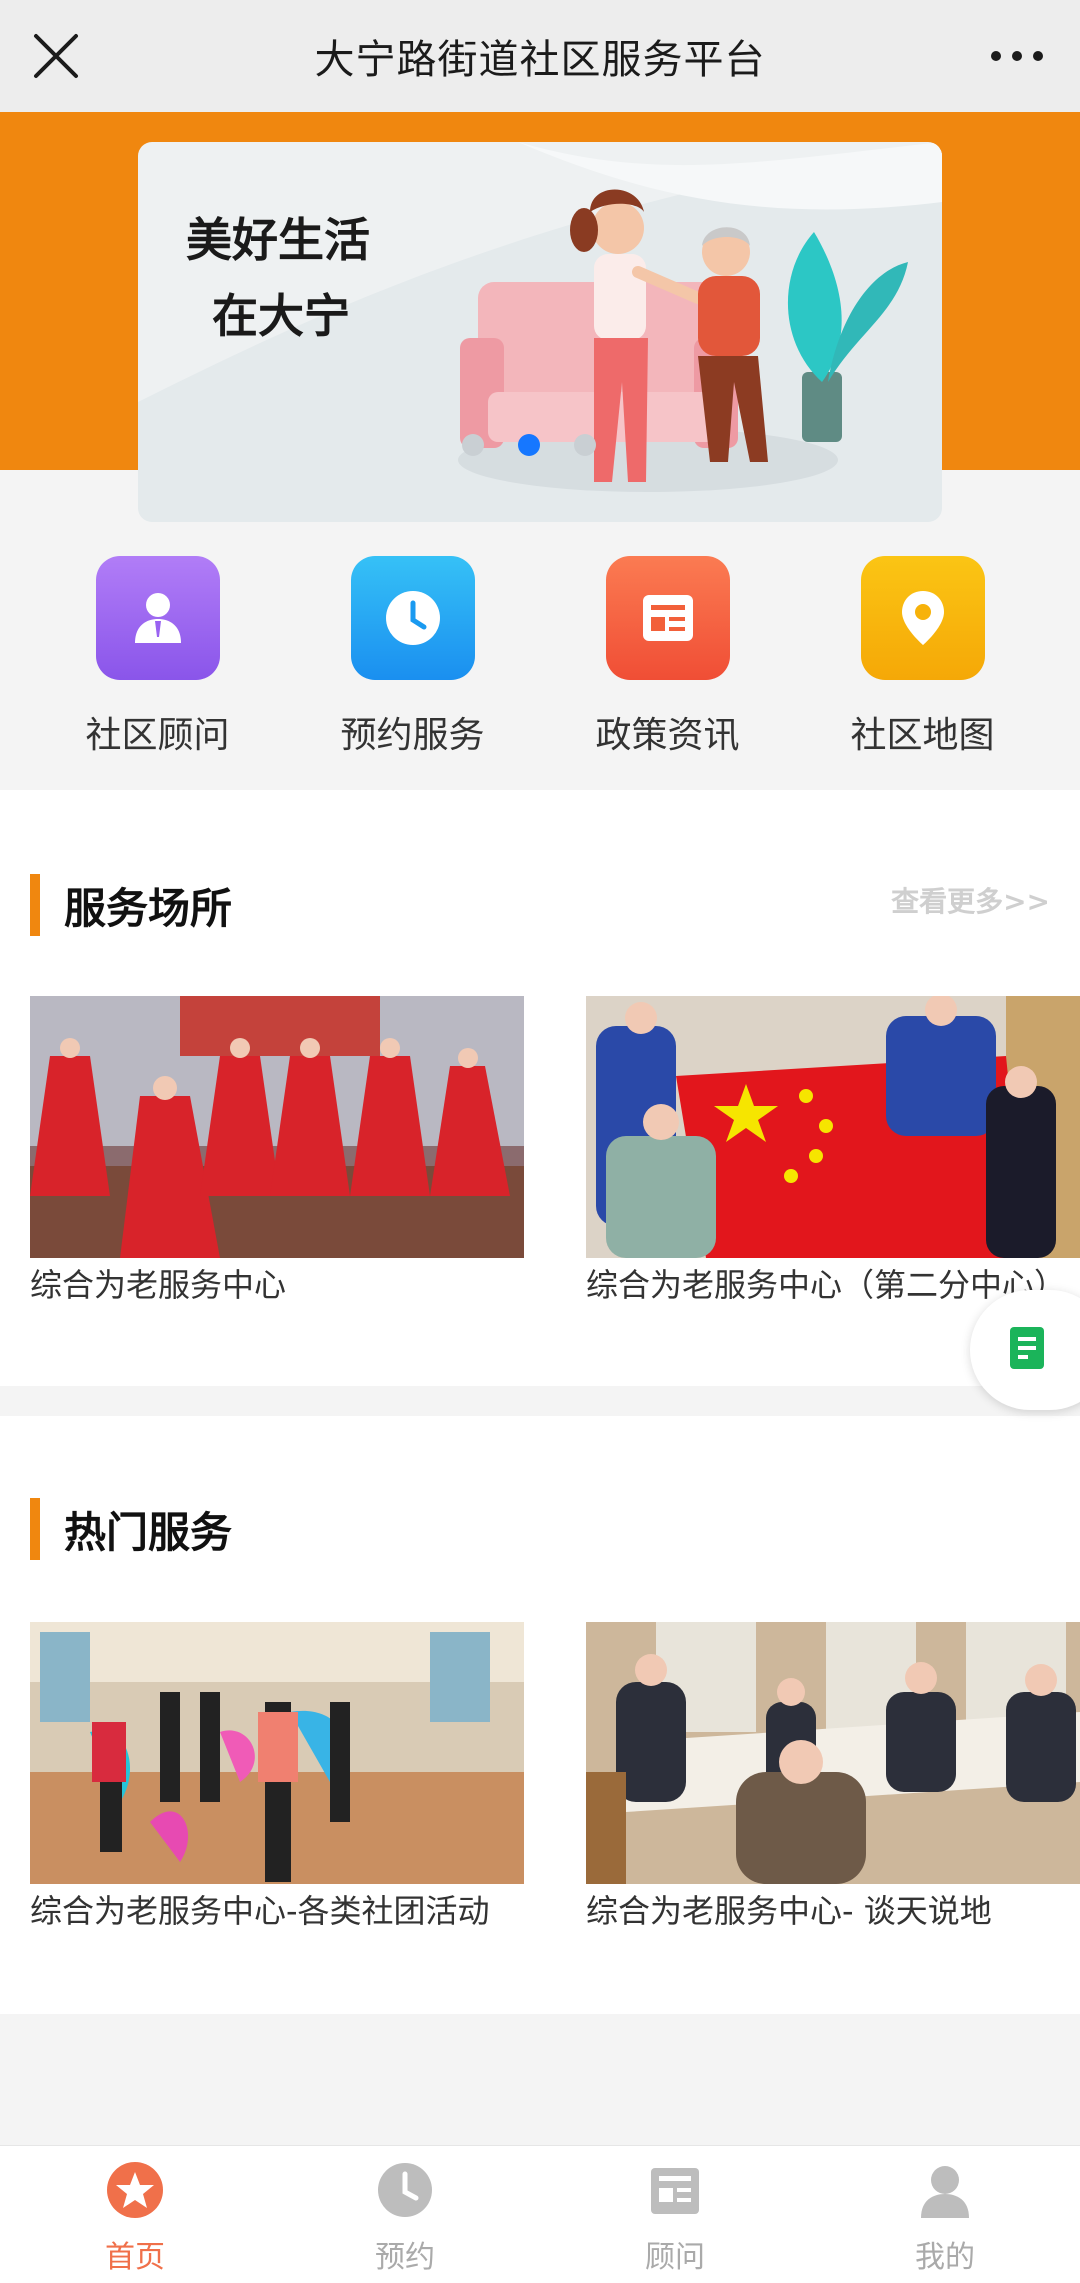  I want to click on quick-item-booking: 预约服务, so click(412, 665).